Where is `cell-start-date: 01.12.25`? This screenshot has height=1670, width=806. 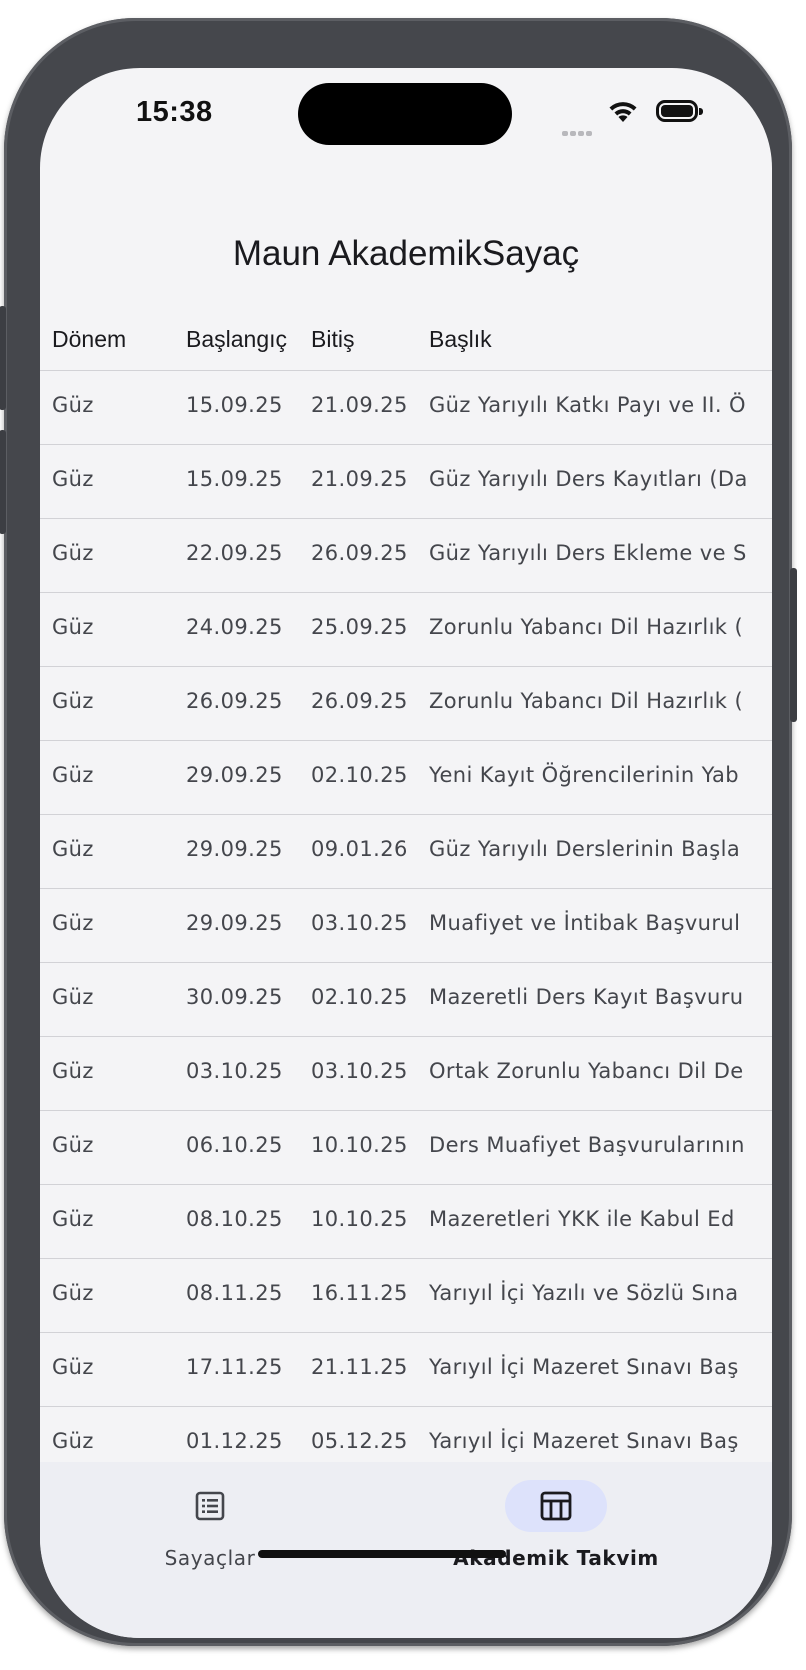 cell-start-date: 01.12.25 is located at coordinates (234, 1441).